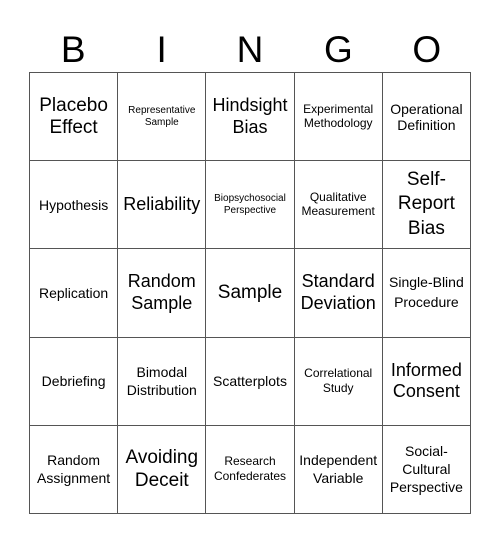 The image size is (500, 544). I want to click on bingo-cell: Scatterplots, so click(250, 381).